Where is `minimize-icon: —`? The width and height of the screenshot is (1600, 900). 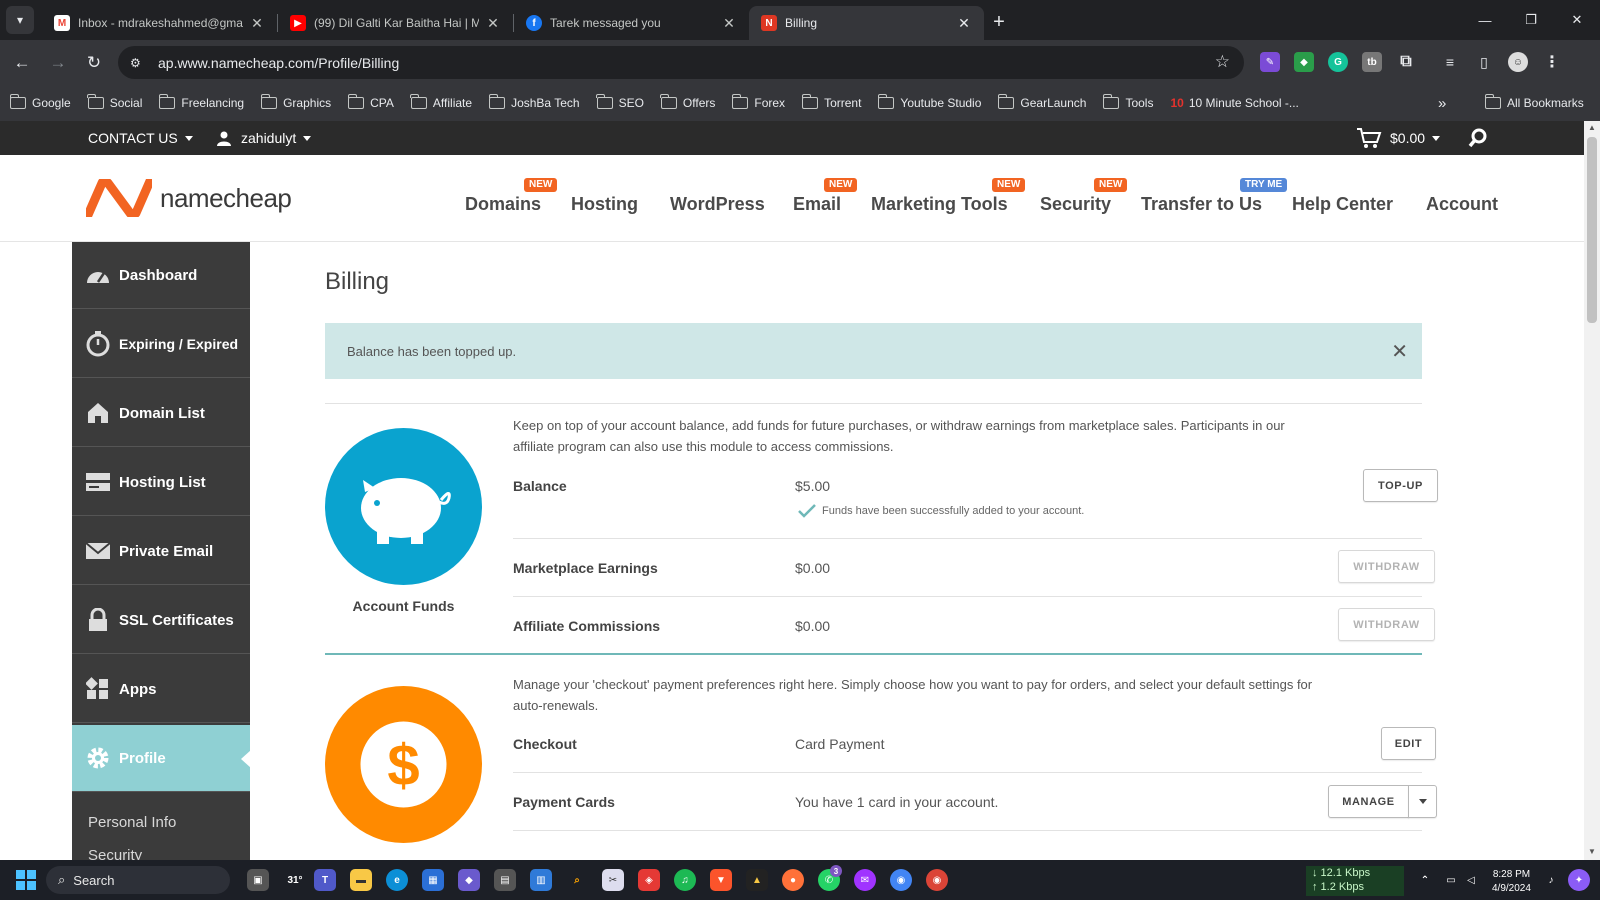
minimize-icon: — is located at coordinates (1485, 20).